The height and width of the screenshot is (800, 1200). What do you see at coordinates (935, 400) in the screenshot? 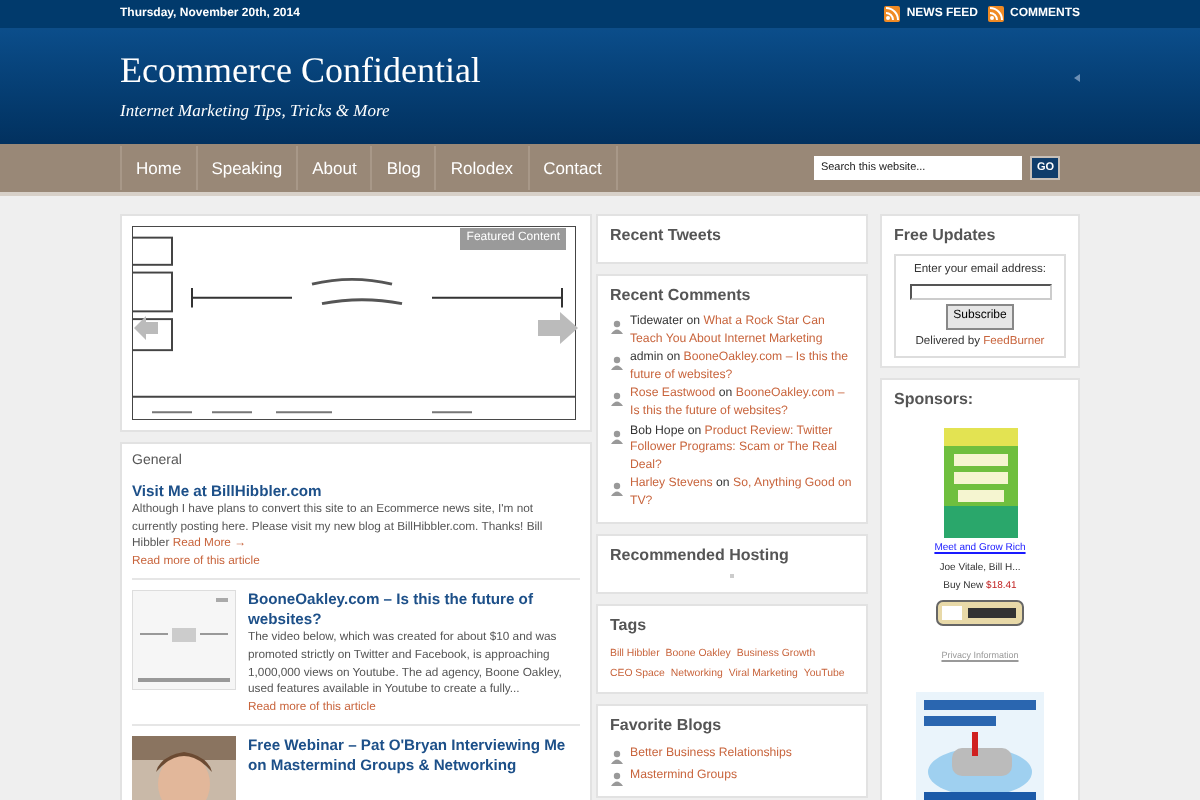
I see `widget-heading: Sponsors:` at bounding box center [935, 400].